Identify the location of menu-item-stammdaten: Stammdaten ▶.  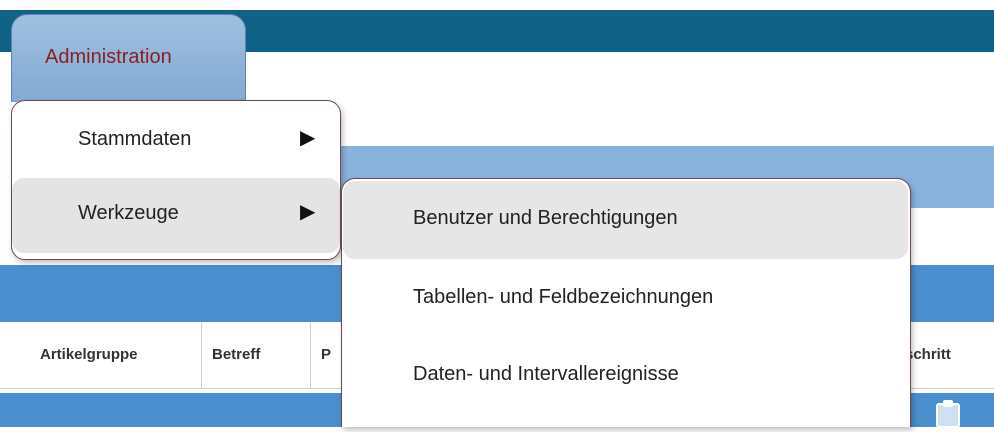
(176, 141).